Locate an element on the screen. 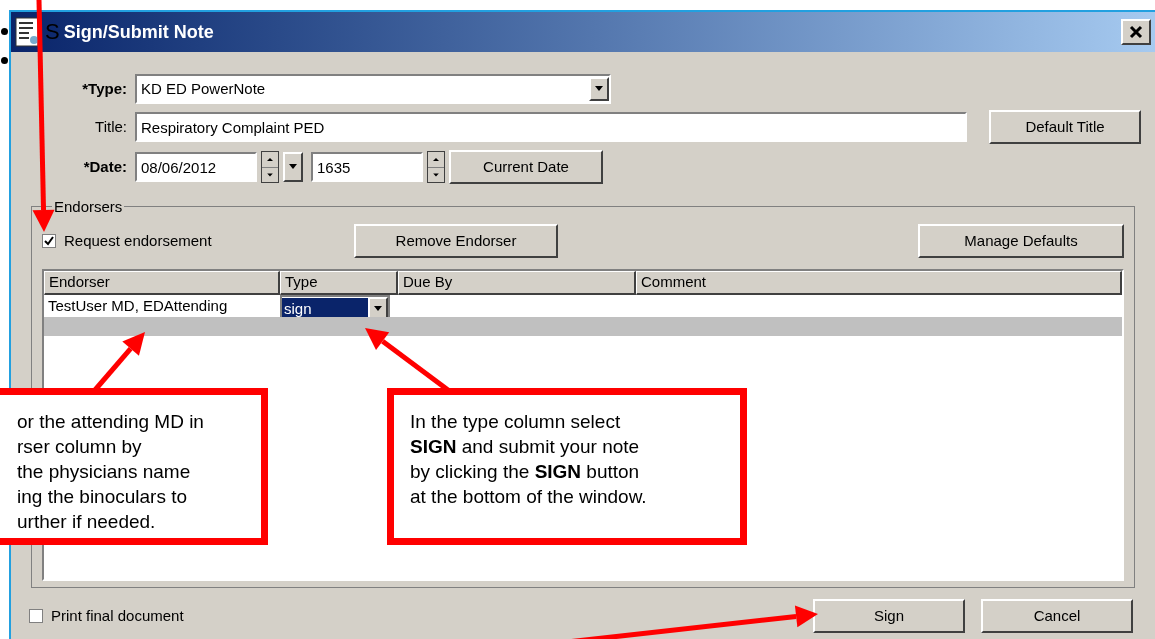 This screenshot has height=639, width=1155. time-field: 1635 is located at coordinates (367, 167).